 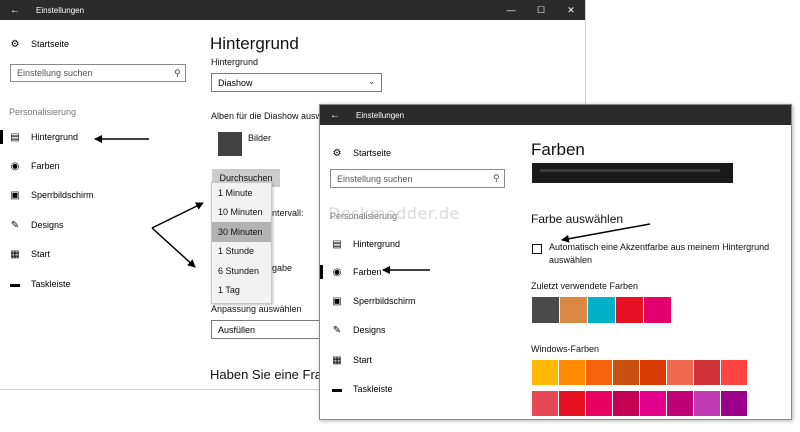 What do you see at coordinates (241, 291) in the screenshot?
I see `interval-option: 1 Tag` at bounding box center [241, 291].